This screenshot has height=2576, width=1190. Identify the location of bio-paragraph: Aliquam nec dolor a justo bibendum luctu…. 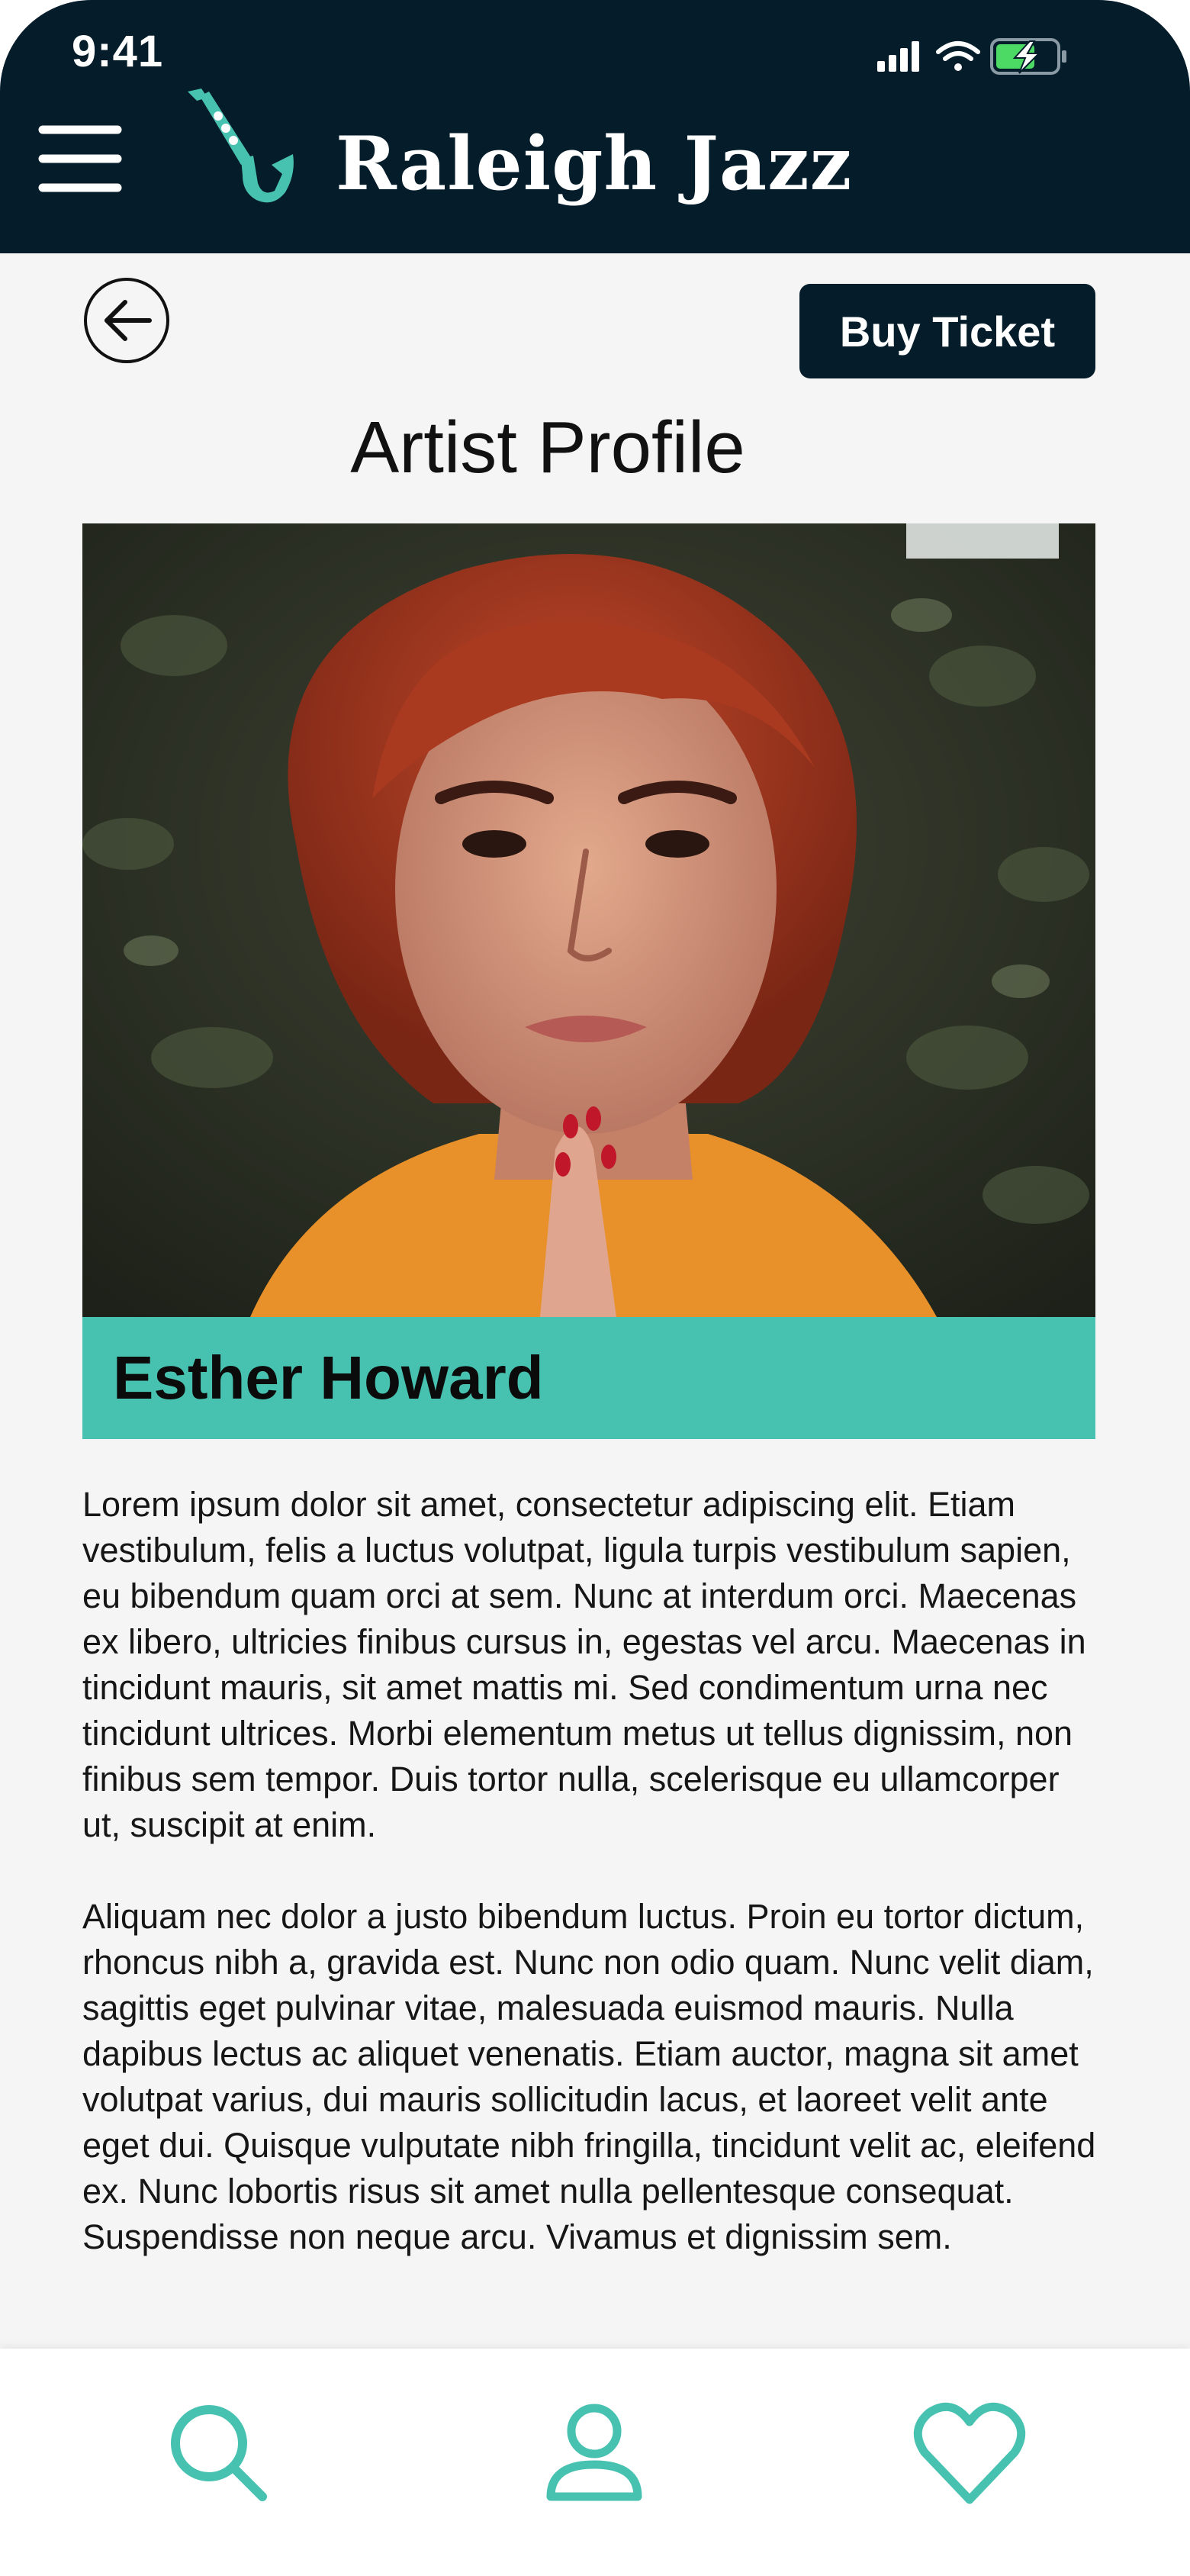
(589, 2076).